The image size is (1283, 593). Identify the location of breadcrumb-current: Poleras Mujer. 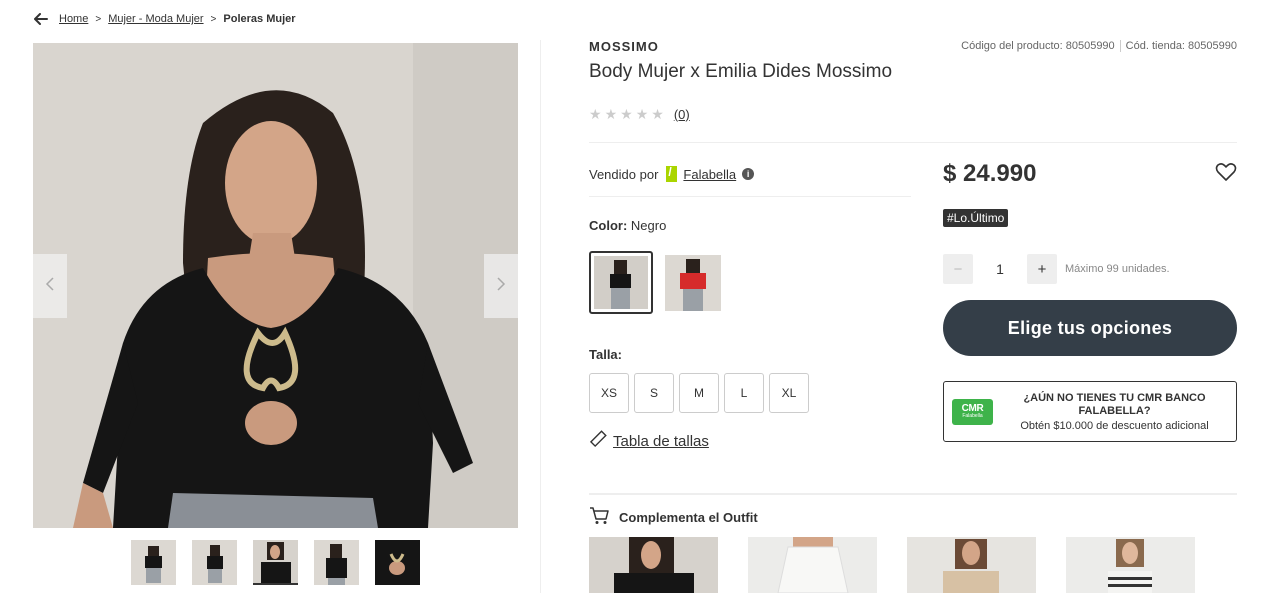
(259, 19).